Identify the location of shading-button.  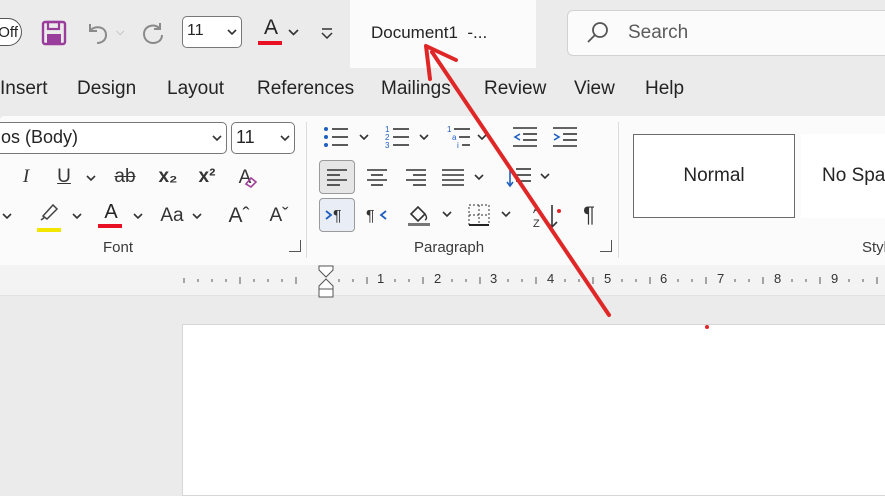
(431, 215).